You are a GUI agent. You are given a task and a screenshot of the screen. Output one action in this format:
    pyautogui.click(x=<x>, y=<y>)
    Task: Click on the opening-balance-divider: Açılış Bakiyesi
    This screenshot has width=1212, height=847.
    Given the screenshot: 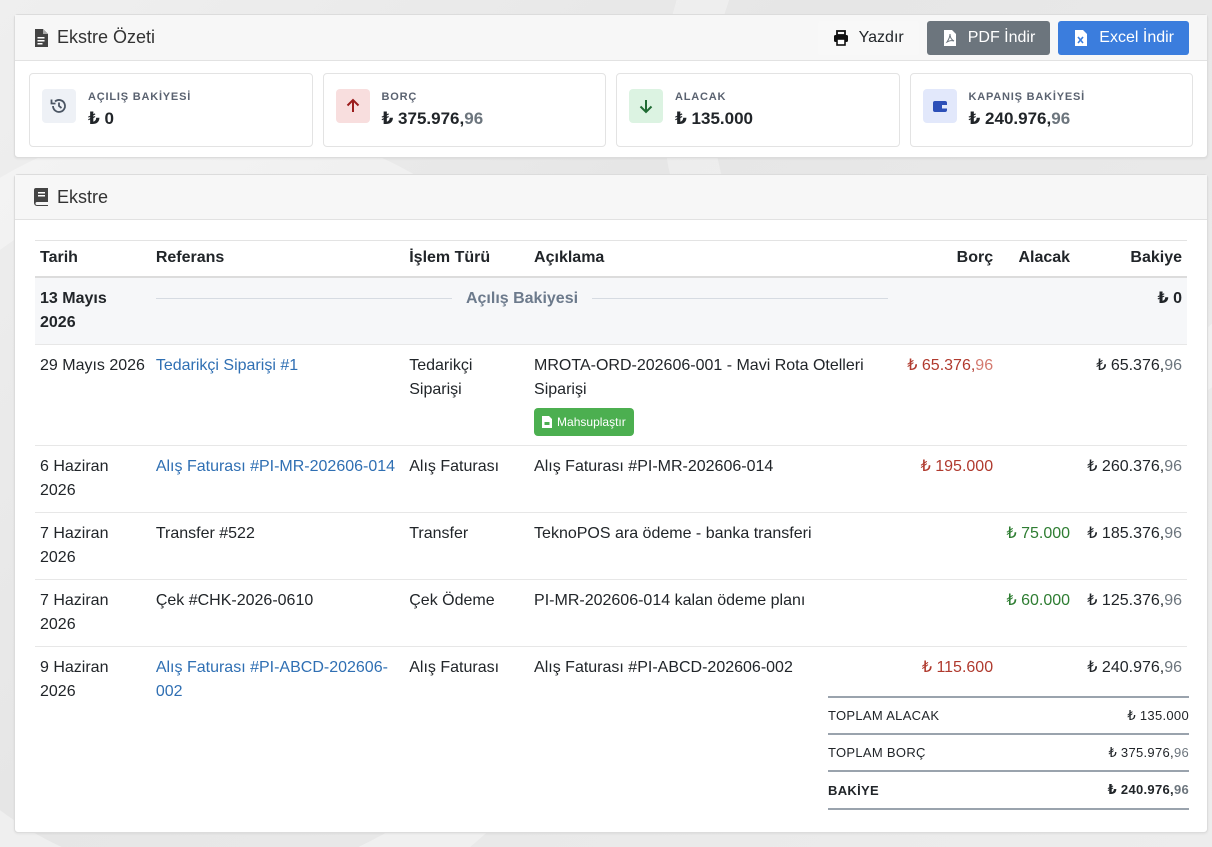 What is the action you would take?
    pyautogui.click(x=522, y=299)
    